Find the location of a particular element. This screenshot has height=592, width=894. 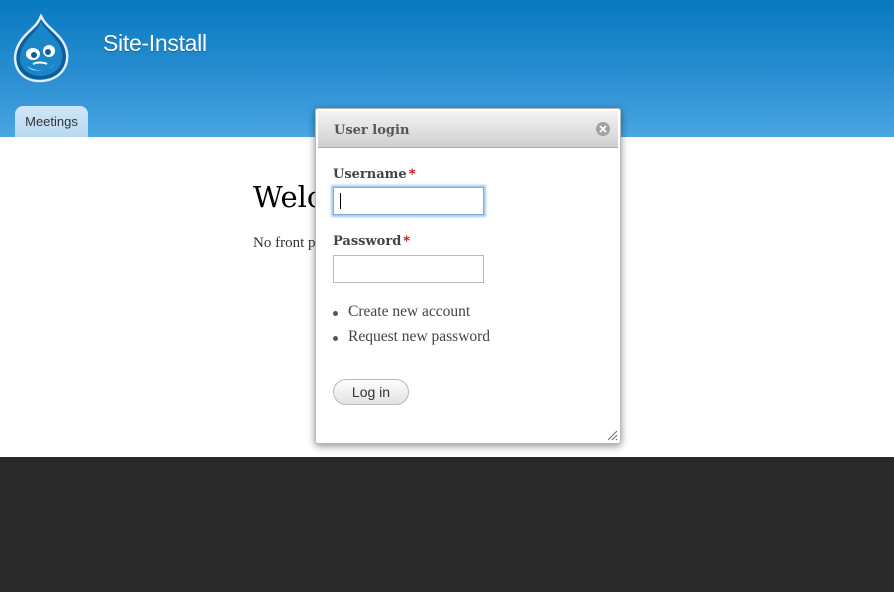

drupal-logo-icon is located at coordinates (41, 49).